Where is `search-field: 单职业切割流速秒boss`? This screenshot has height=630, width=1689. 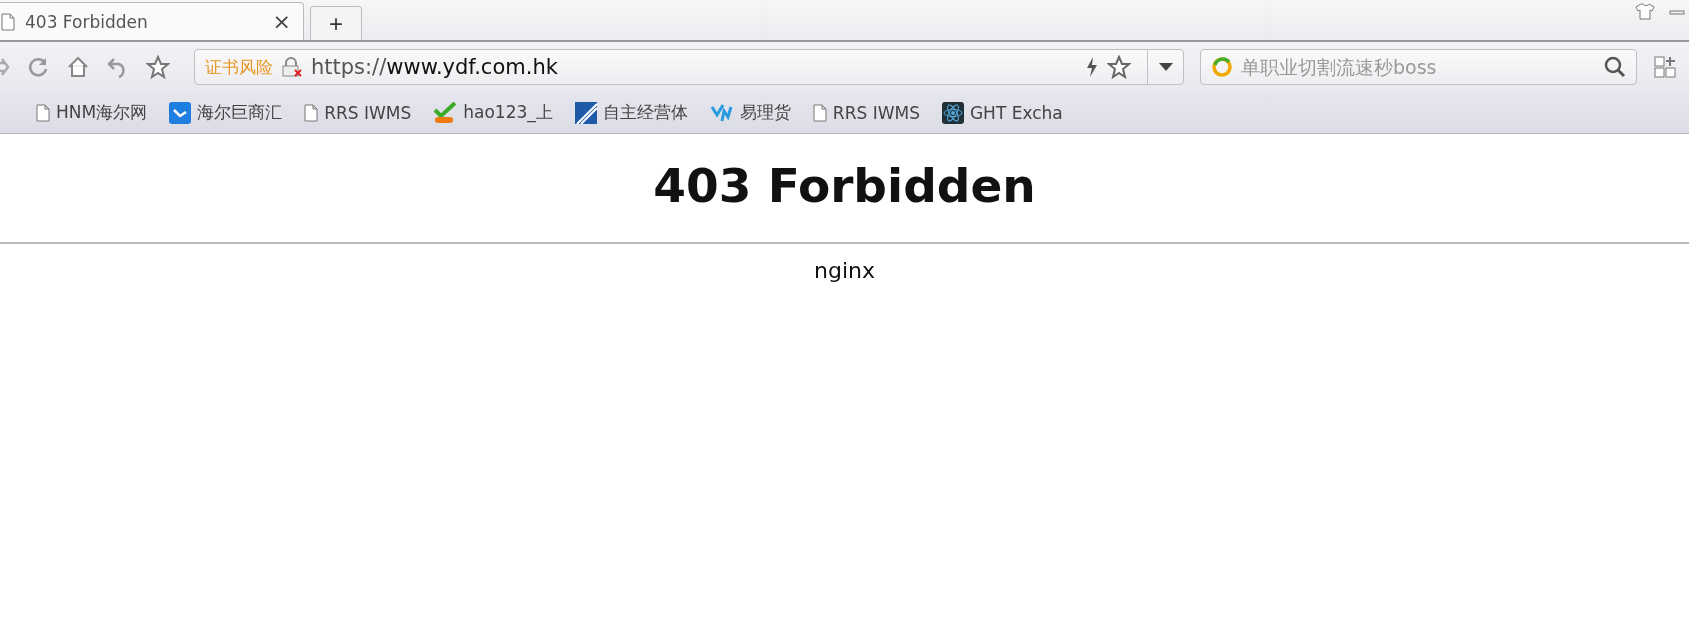
search-field: 单职业切割流速秒boss is located at coordinates (1418, 67).